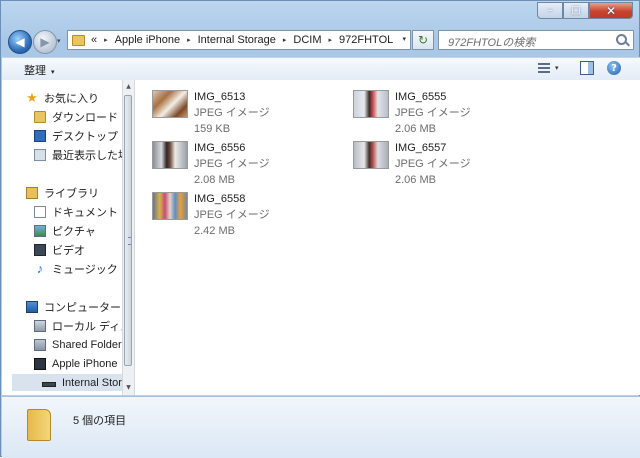 The height and width of the screenshot is (458, 640). Describe the element at coordinates (59, 249) in the screenshot. I see `sidebar-item-videos: ビデオ` at that location.